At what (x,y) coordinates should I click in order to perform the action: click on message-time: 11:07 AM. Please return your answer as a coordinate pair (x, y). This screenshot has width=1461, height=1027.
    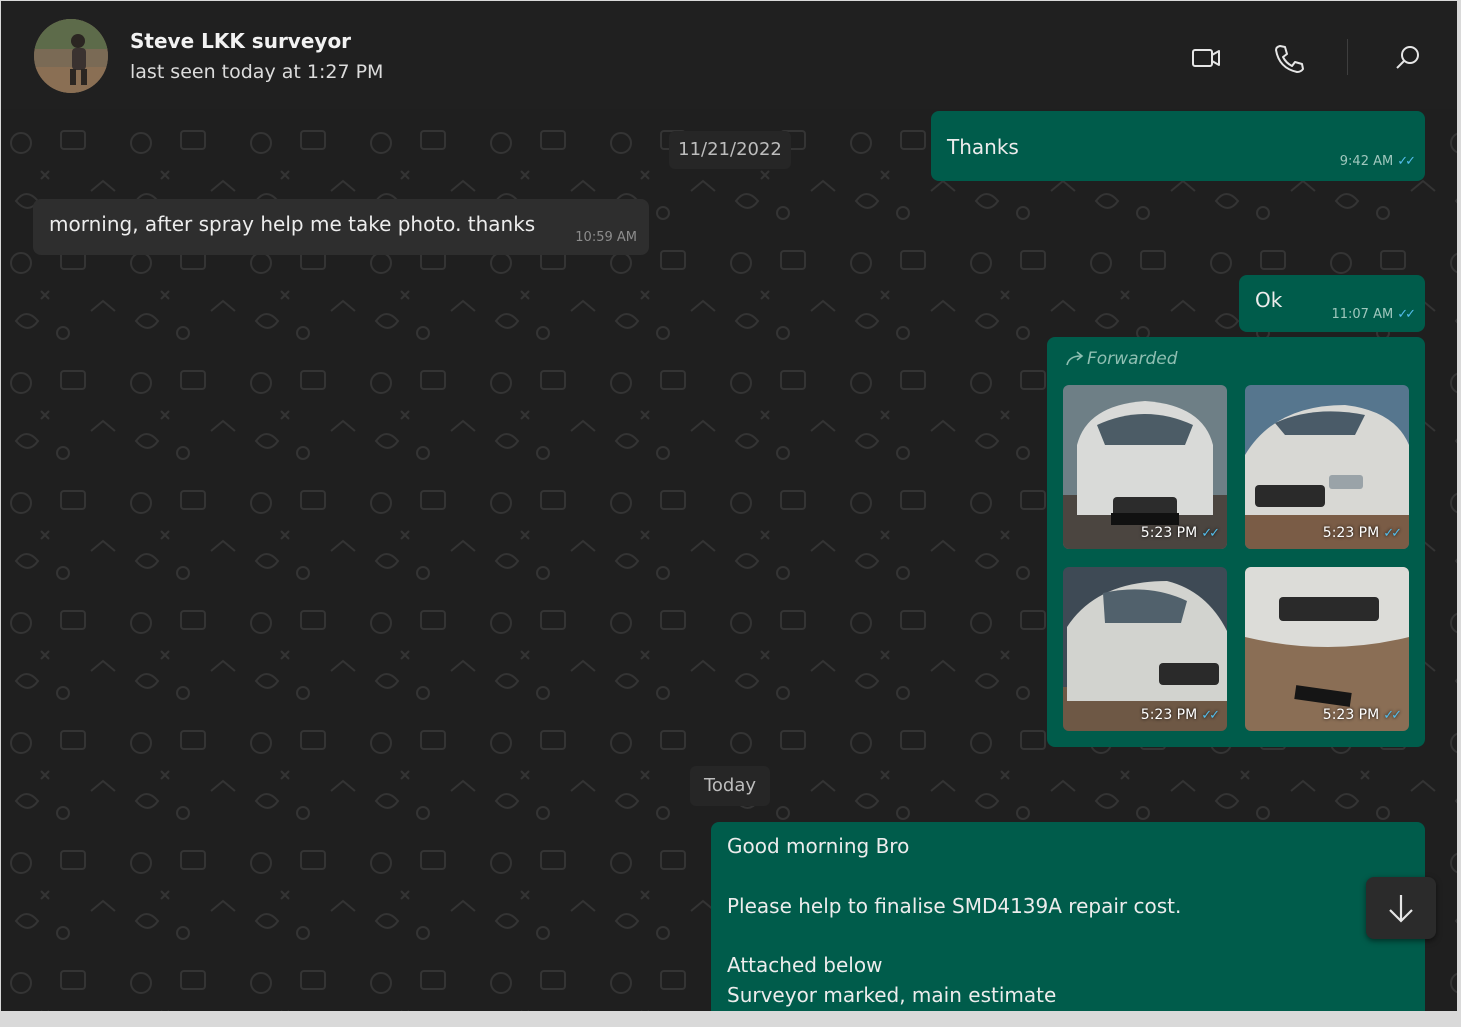
    Looking at the image, I should click on (1362, 314).